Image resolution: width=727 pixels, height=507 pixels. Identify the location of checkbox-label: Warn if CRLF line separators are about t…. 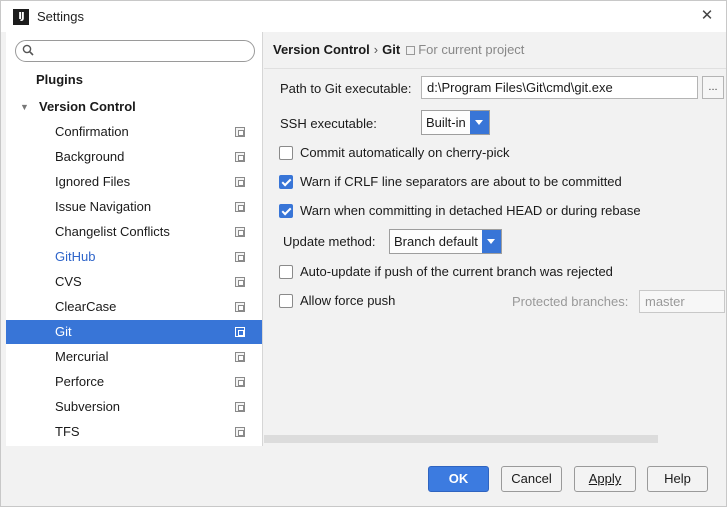
(461, 181).